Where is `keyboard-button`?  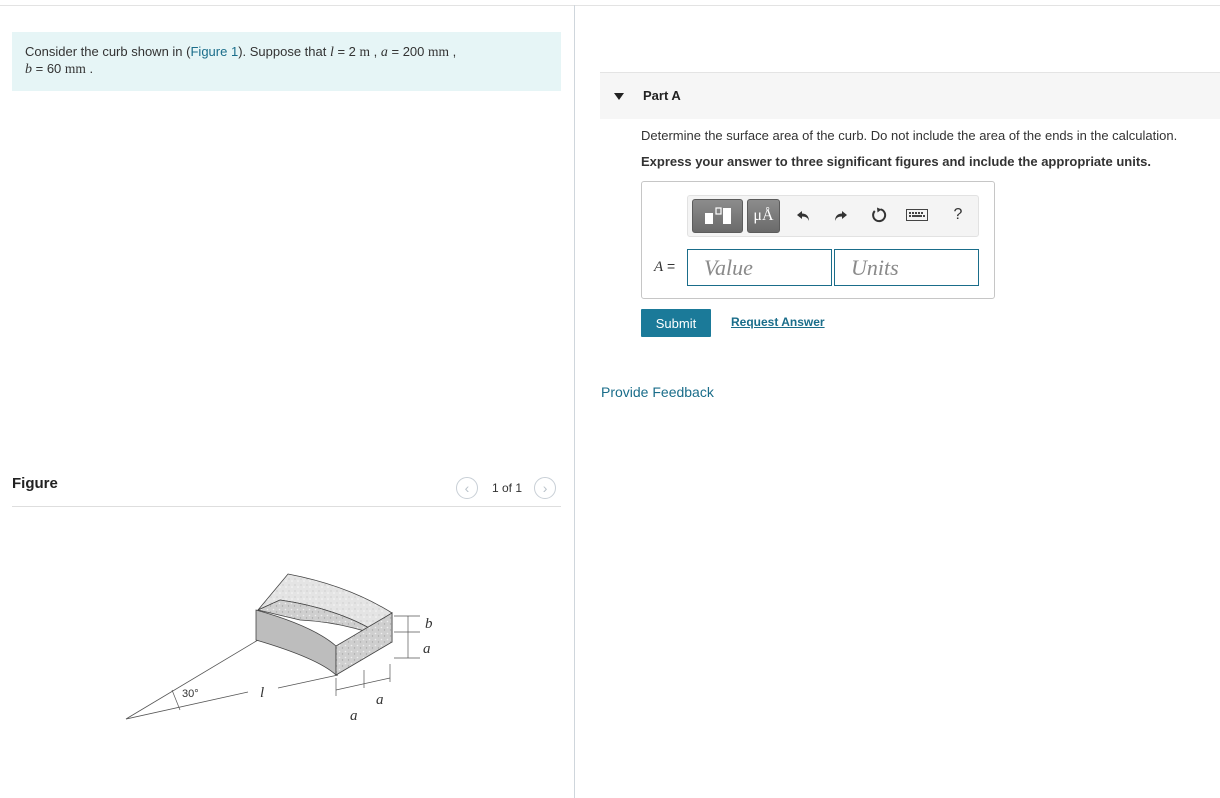
keyboard-button is located at coordinates (917, 215).